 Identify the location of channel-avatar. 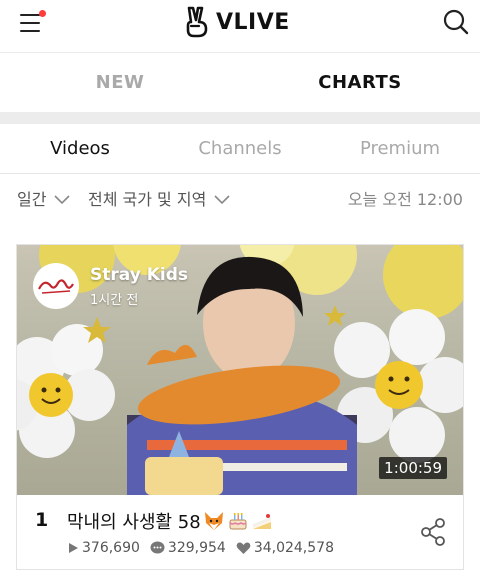
(56, 286).